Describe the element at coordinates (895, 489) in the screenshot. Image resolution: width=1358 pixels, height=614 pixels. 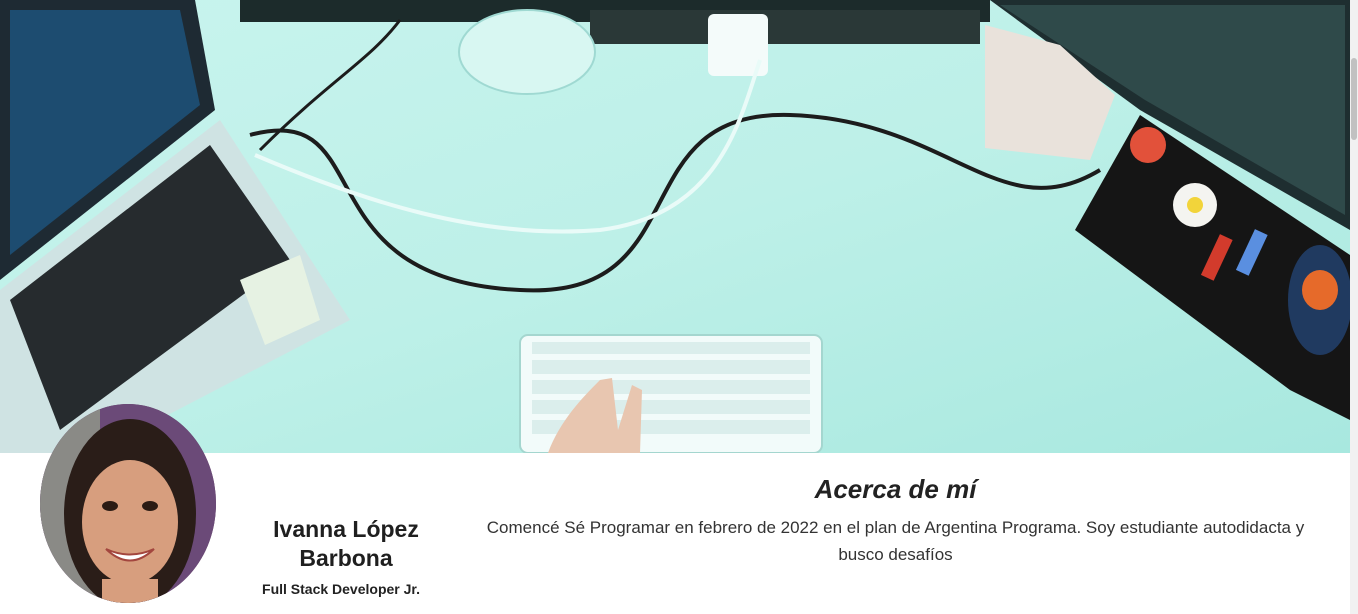
I see `about-title: Acerca de mí` at that location.